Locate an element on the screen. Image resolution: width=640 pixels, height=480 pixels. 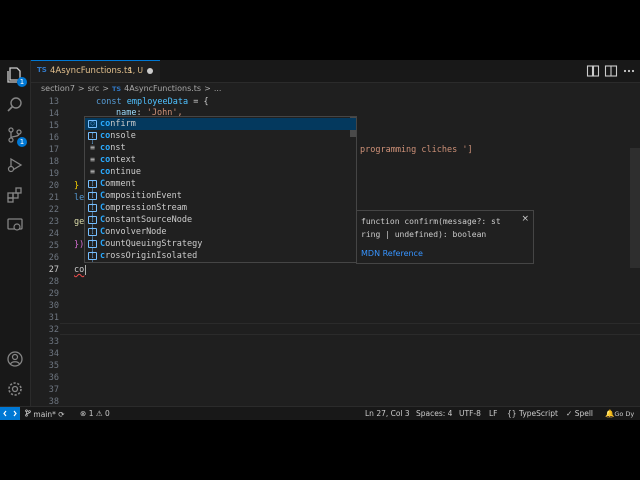
breadcrumb-file: 4AsyncFunctions.ts is located at coordinates (162, 88).